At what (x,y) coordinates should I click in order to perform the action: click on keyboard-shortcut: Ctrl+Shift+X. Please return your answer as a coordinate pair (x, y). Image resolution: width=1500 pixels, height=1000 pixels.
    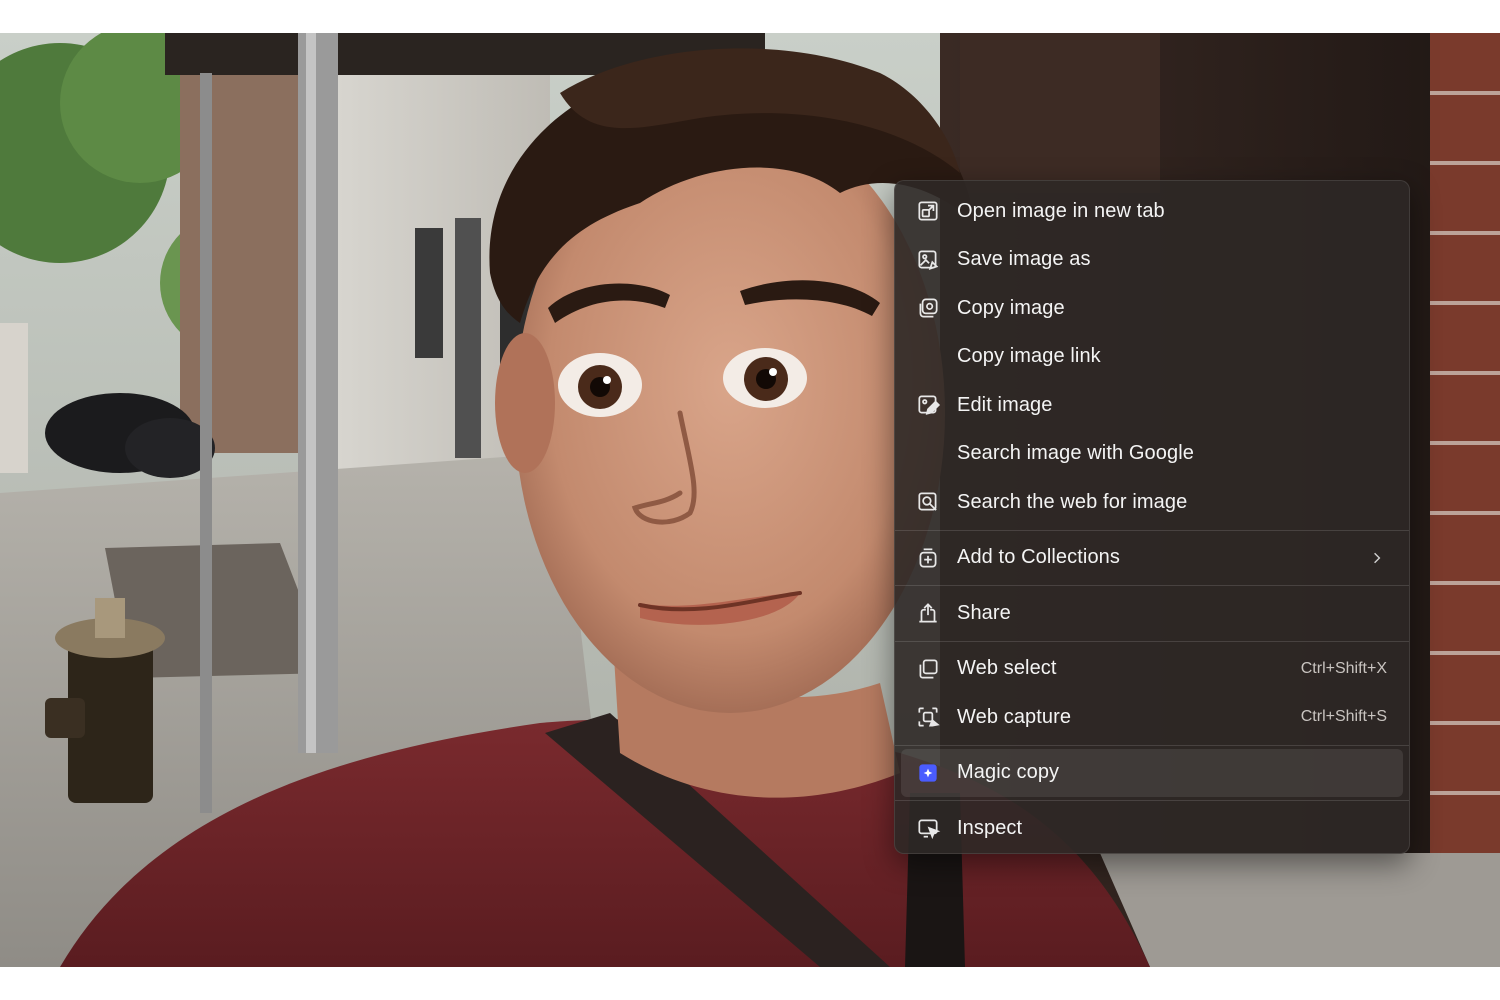
    Looking at the image, I should click on (1343, 668).